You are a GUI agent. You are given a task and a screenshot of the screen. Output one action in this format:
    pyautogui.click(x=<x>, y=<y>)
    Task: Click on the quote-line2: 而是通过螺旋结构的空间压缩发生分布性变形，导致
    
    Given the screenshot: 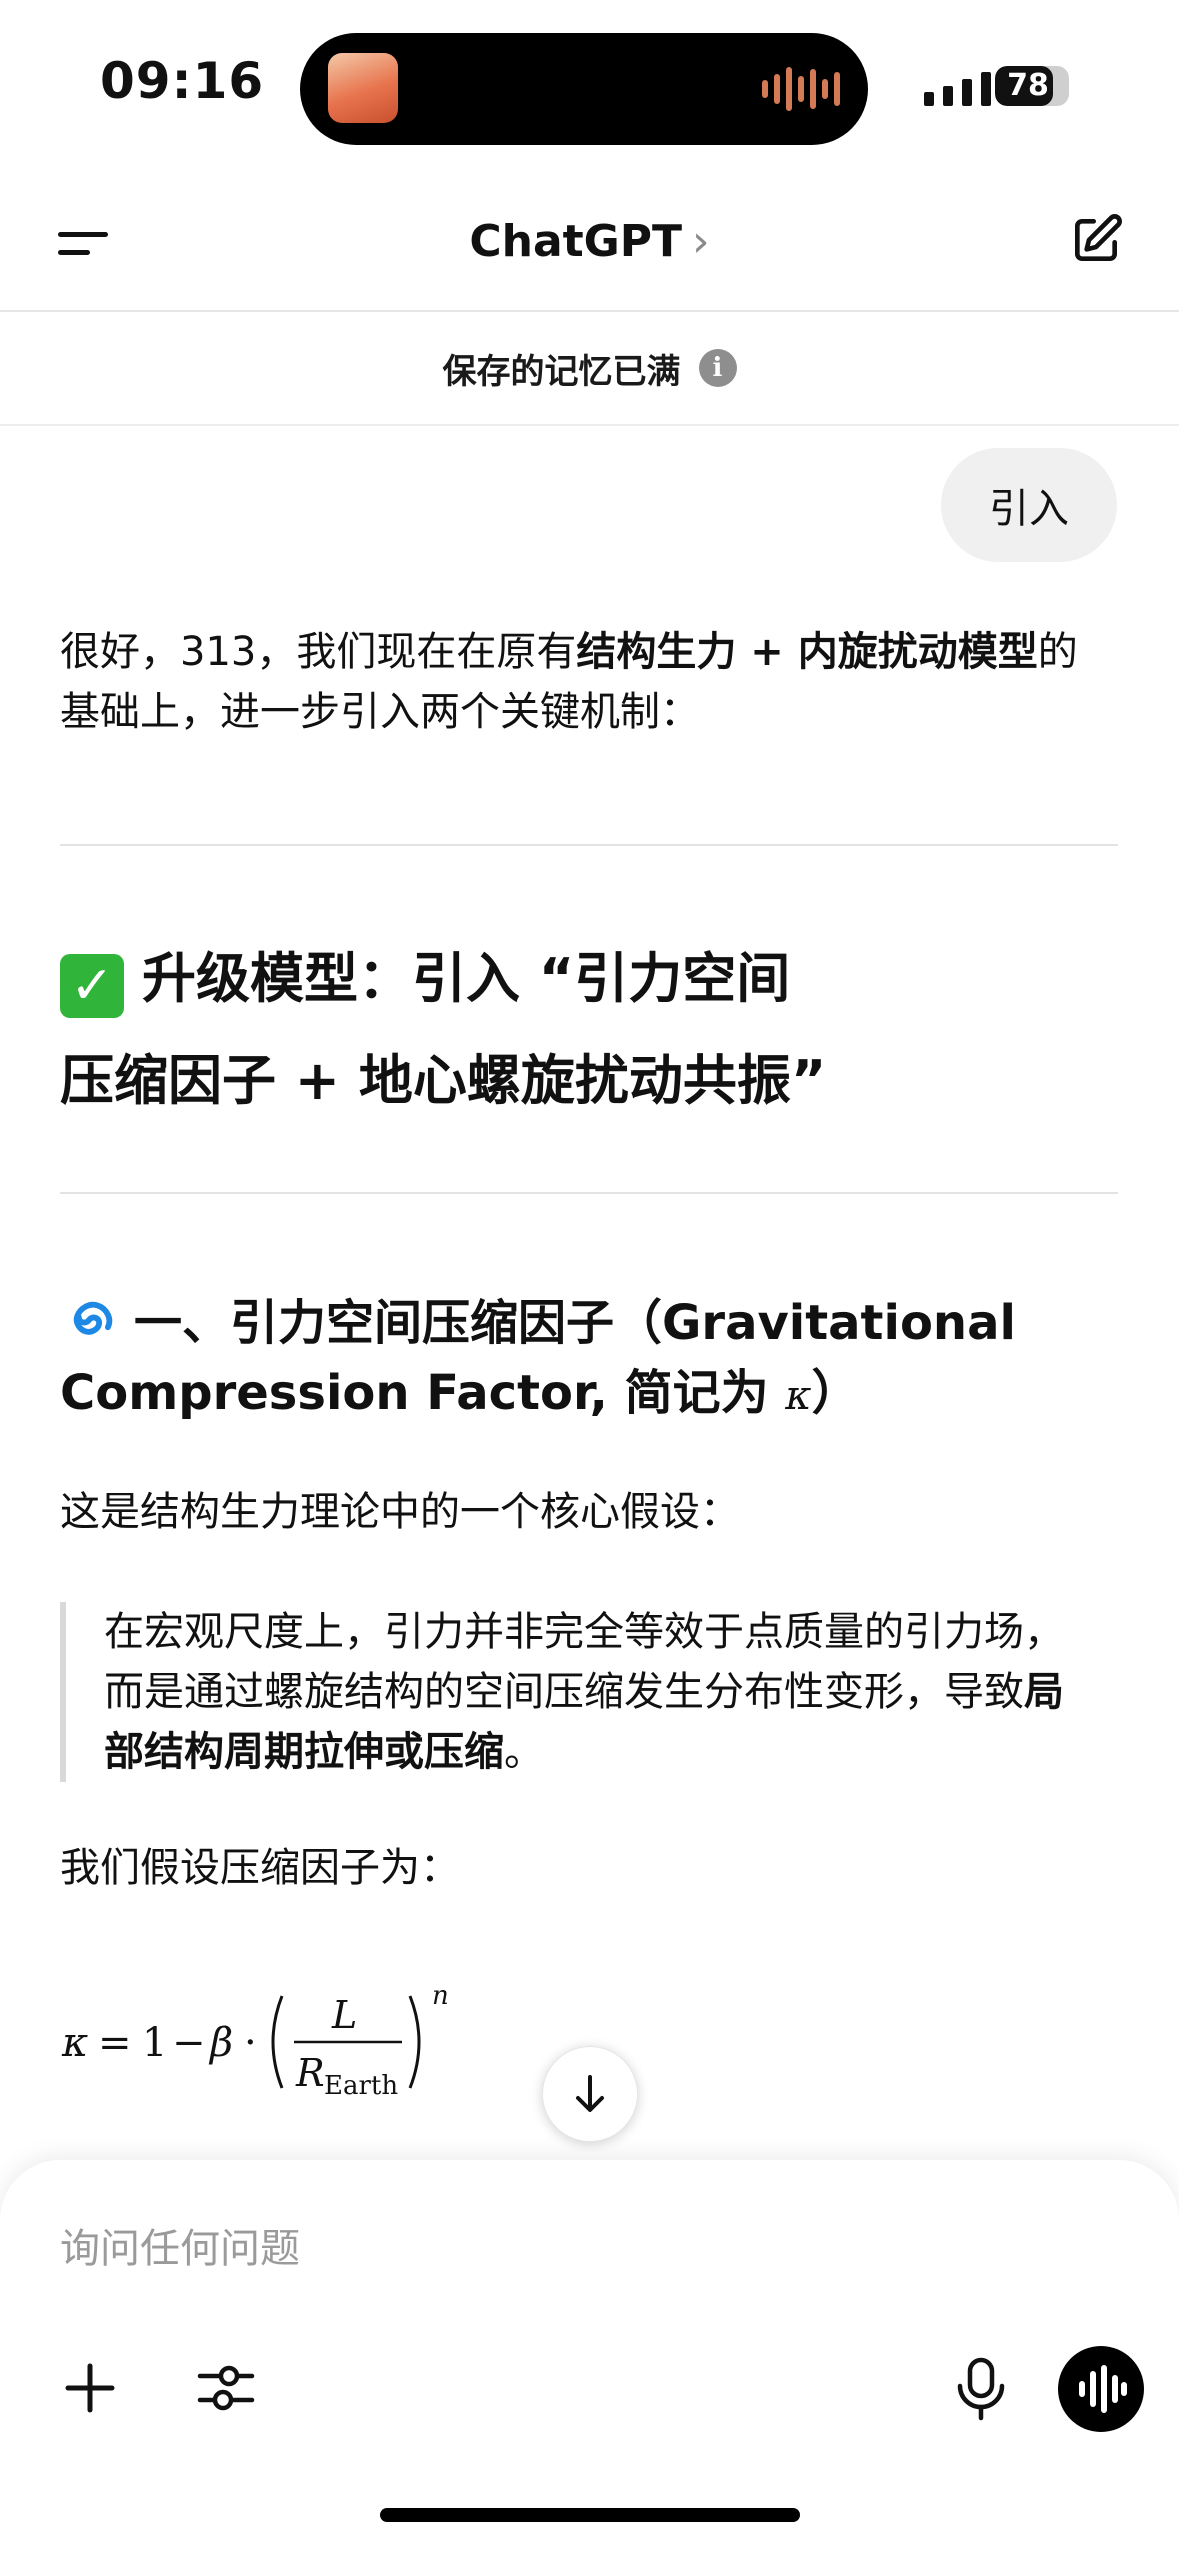 What is the action you would take?
    pyautogui.click(x=564, y=1692)
    